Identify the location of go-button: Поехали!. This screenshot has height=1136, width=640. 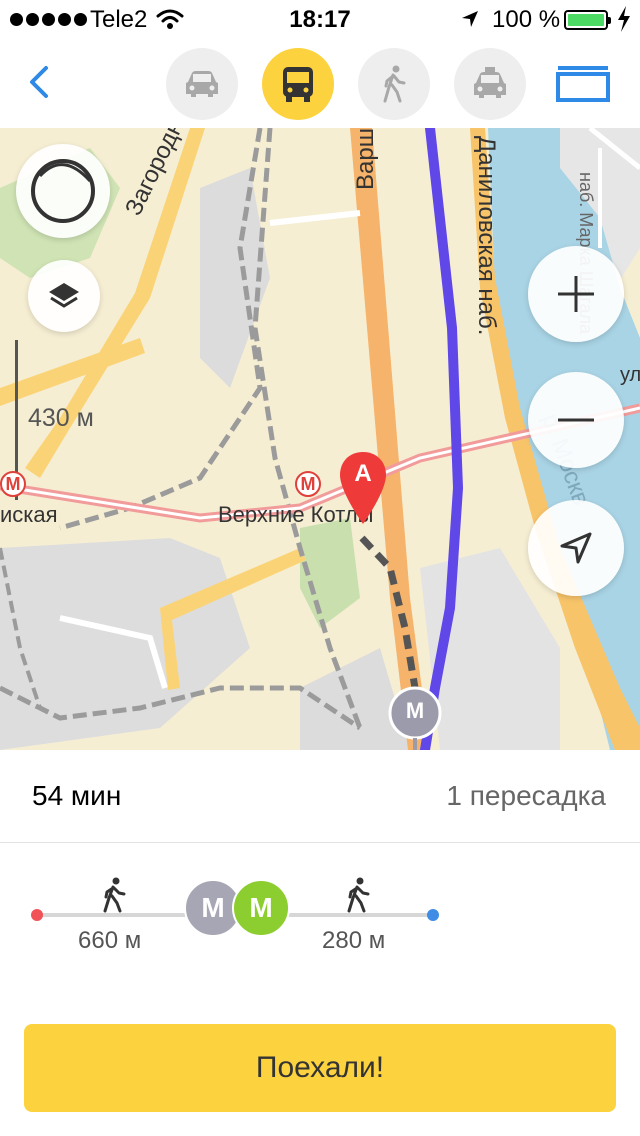
(320, 1068).